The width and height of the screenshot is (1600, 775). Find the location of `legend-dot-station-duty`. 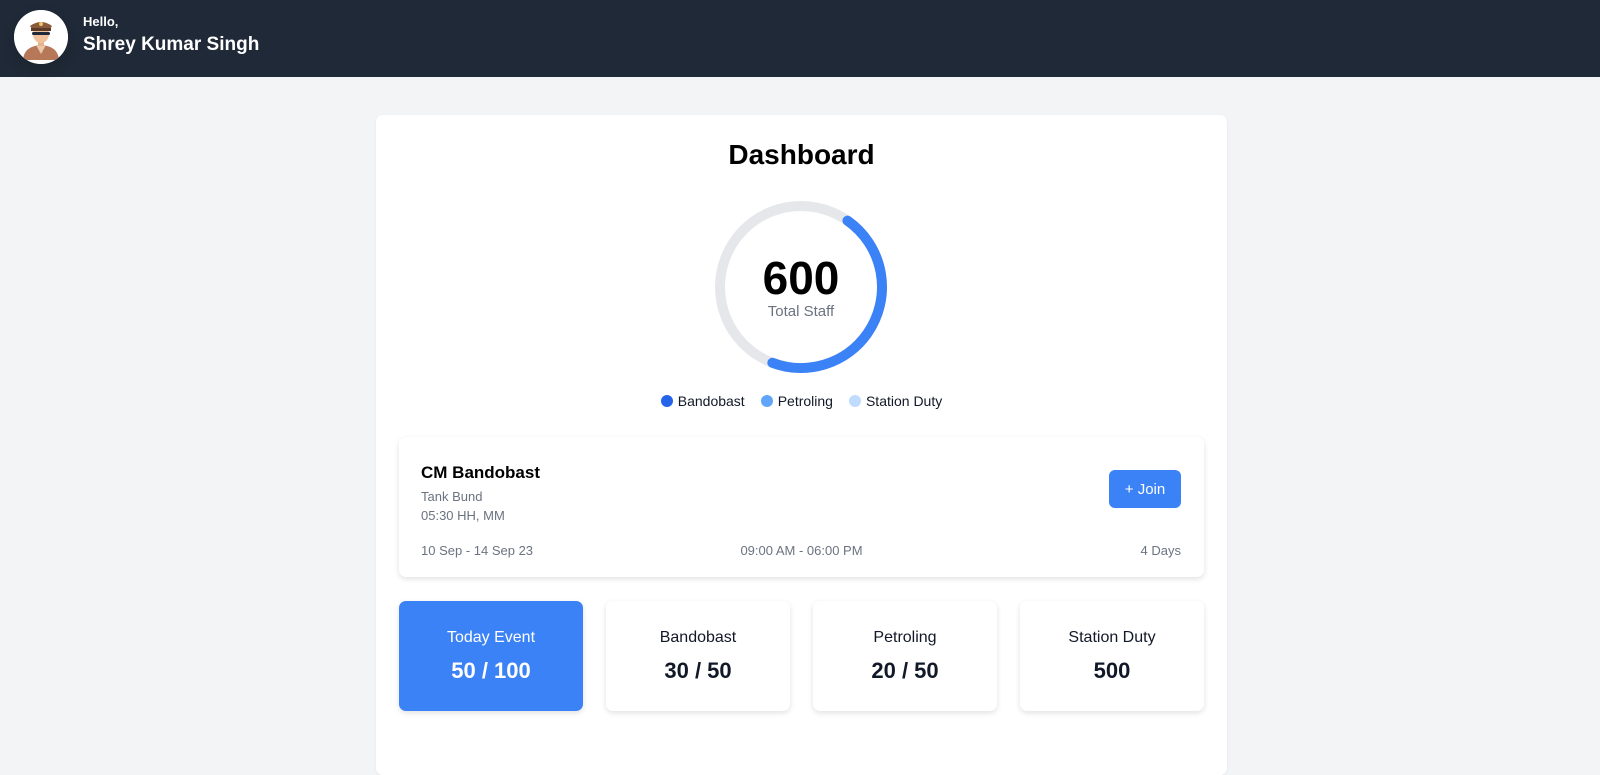

legend-dot-station-duty is located at coordinates (854, 401).